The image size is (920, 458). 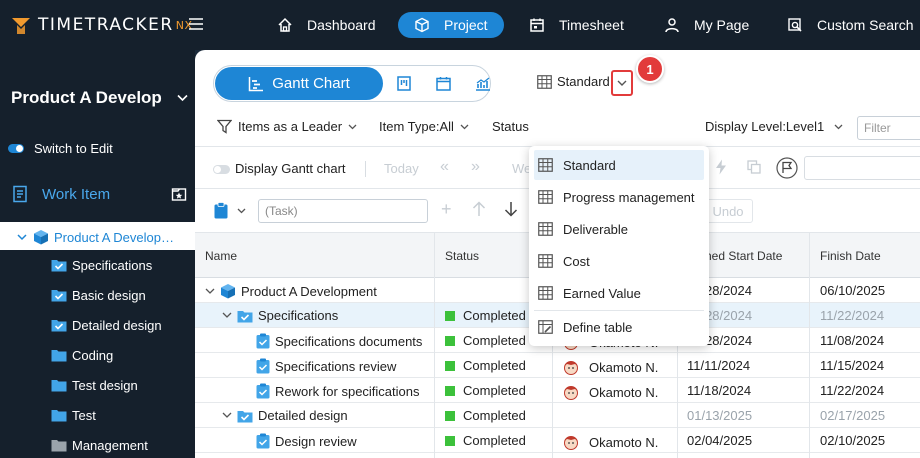 What do you see at coordinates (326, 25) in the screenshot?
I see `nav-dashboard: Dashboard` at bounding box center [326, 25].